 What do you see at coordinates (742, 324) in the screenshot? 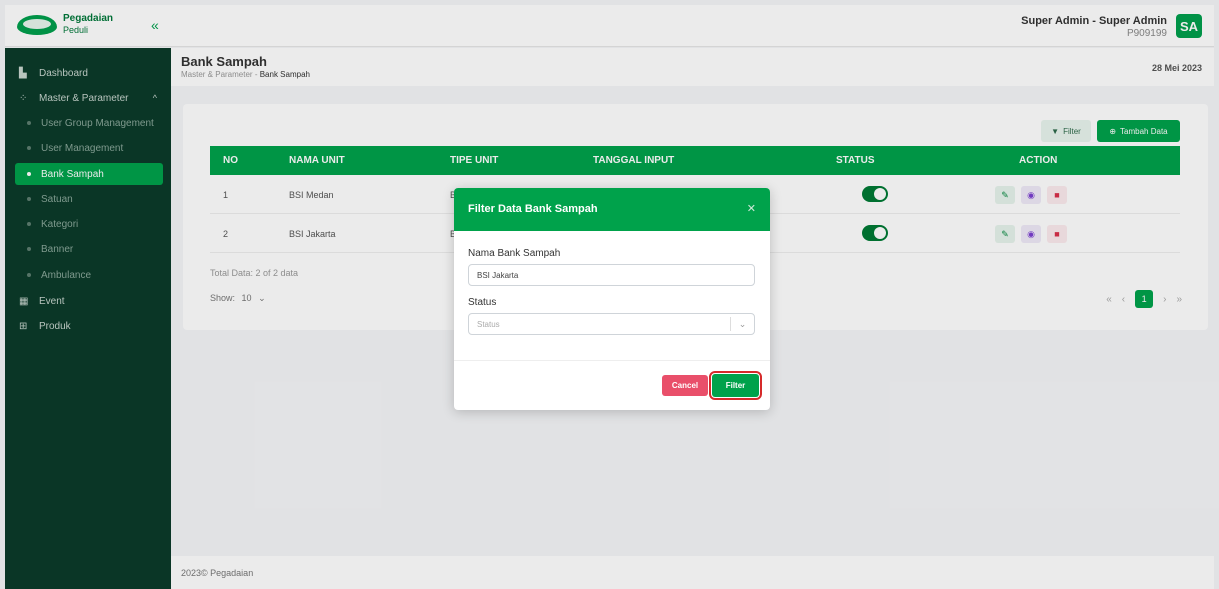
I see `chevron-down-icon: ⌄` at bounding box center [742, 324].